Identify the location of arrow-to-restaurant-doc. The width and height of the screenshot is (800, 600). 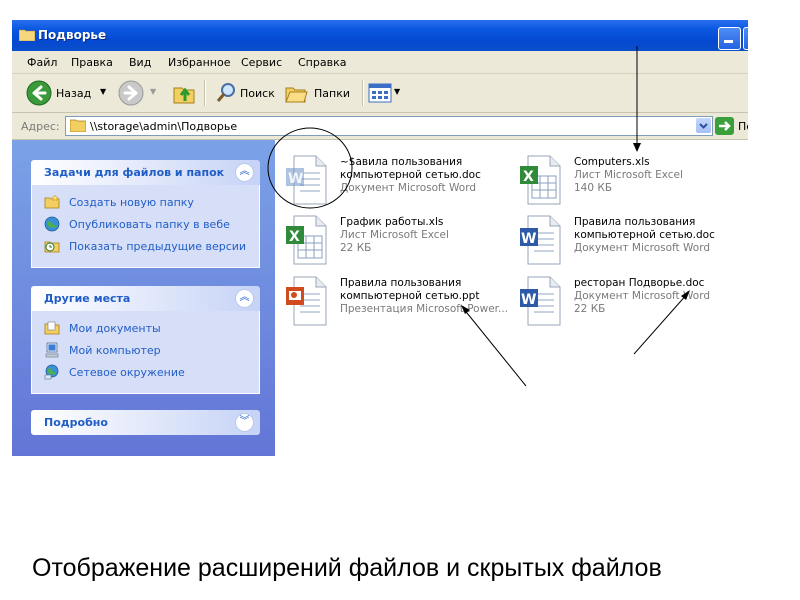
(661, 322).